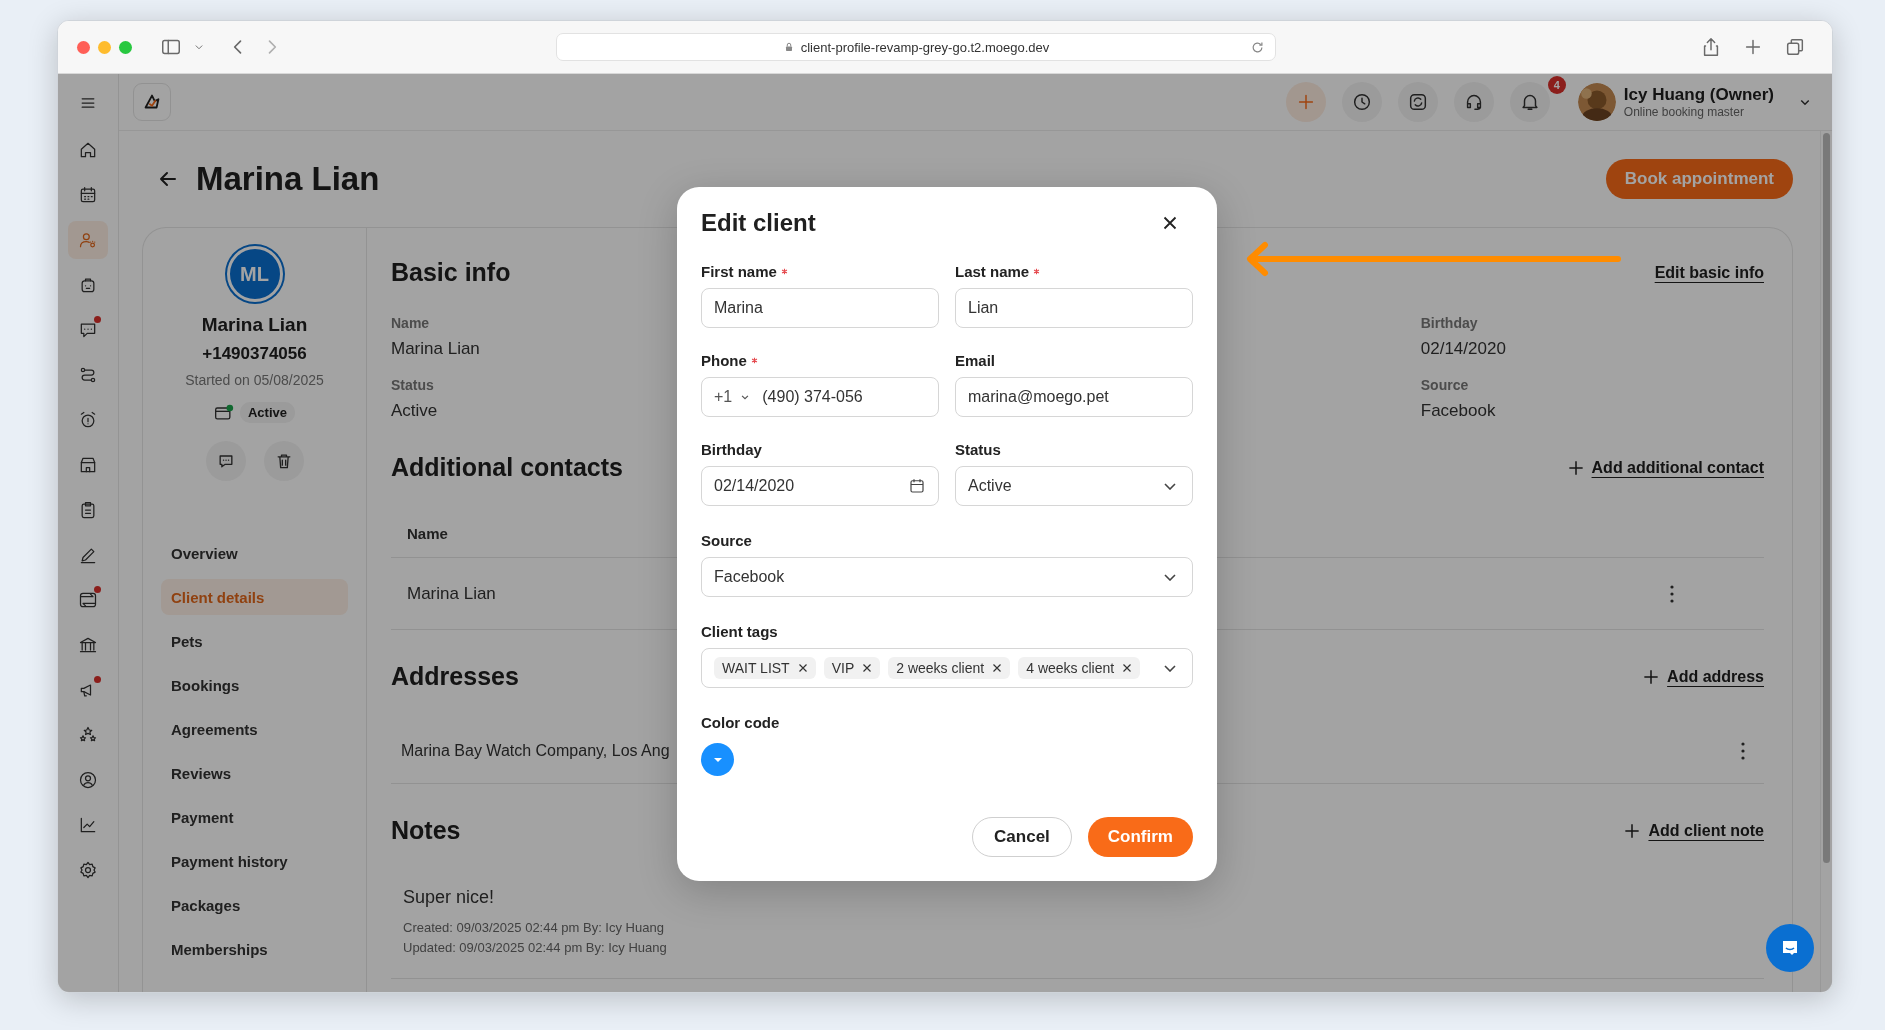 This screenshot has width=1885, height=1030. Describe the element at coordinates (83, 47) in the screenshot. I see `close-window-button` at that location.